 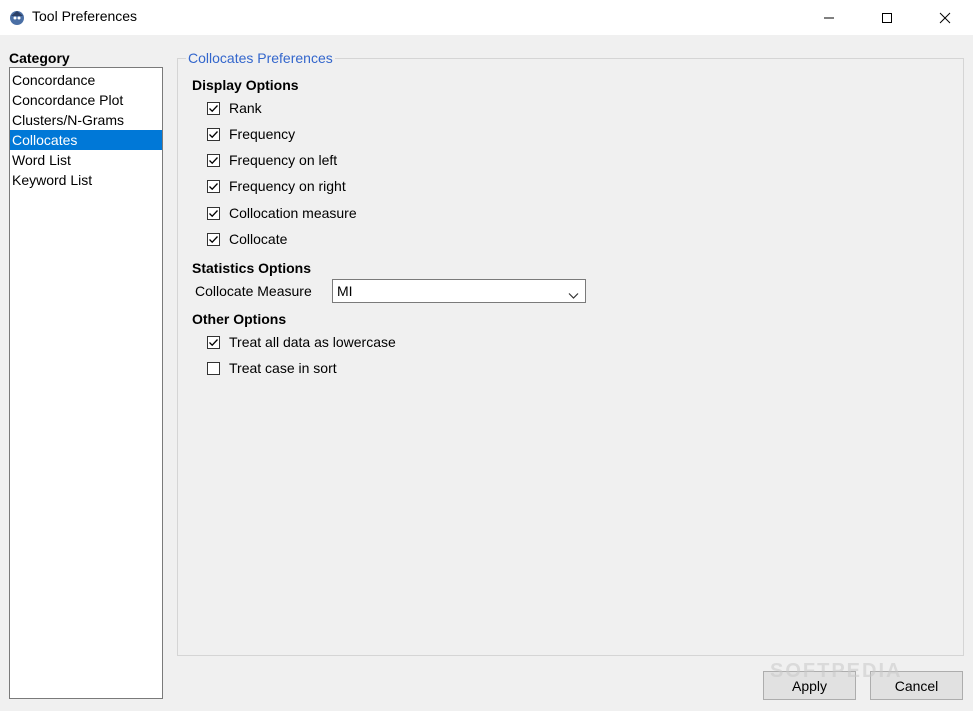 What do you see at coordinates (17, 17) in the screenshot?
I see `app-logo-icon` at bounding box center [17, 17].